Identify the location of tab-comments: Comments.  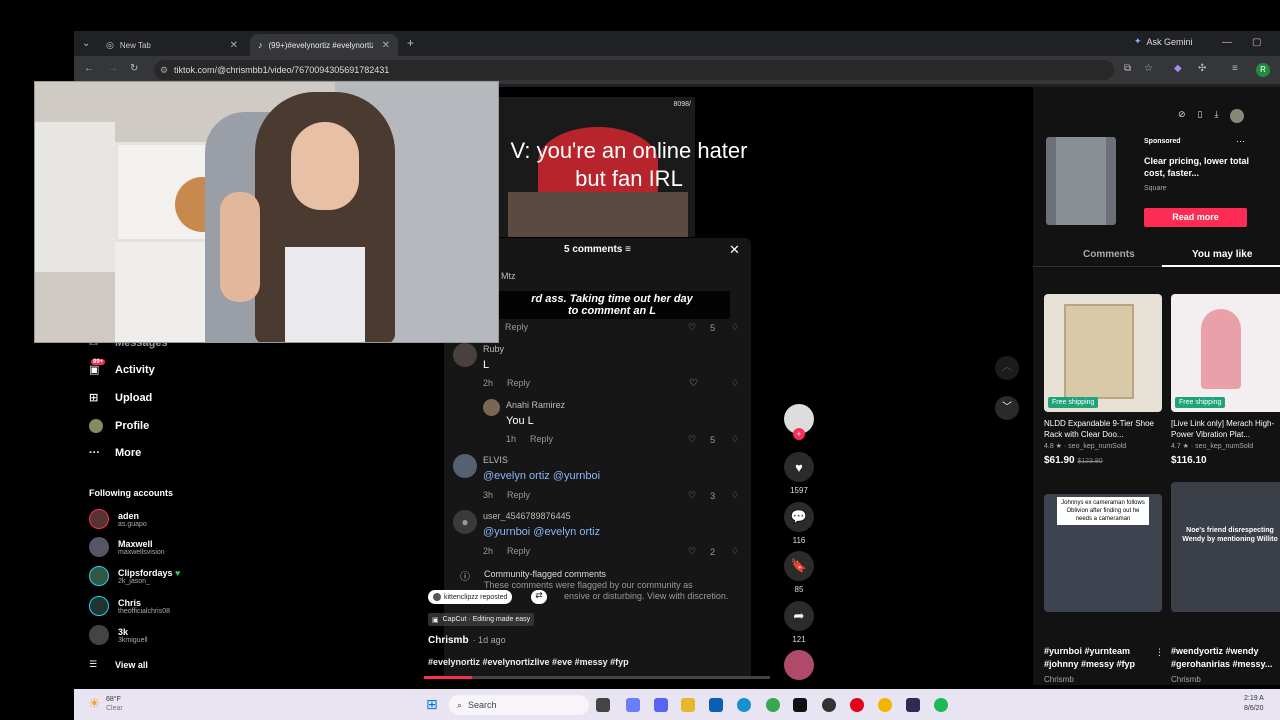
(1109, 254).